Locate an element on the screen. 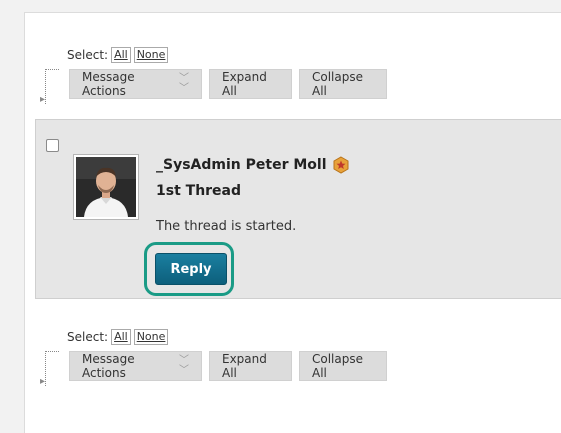 The image size is (561, 433). message-select-checkbox is located at coordinates (52, 145).